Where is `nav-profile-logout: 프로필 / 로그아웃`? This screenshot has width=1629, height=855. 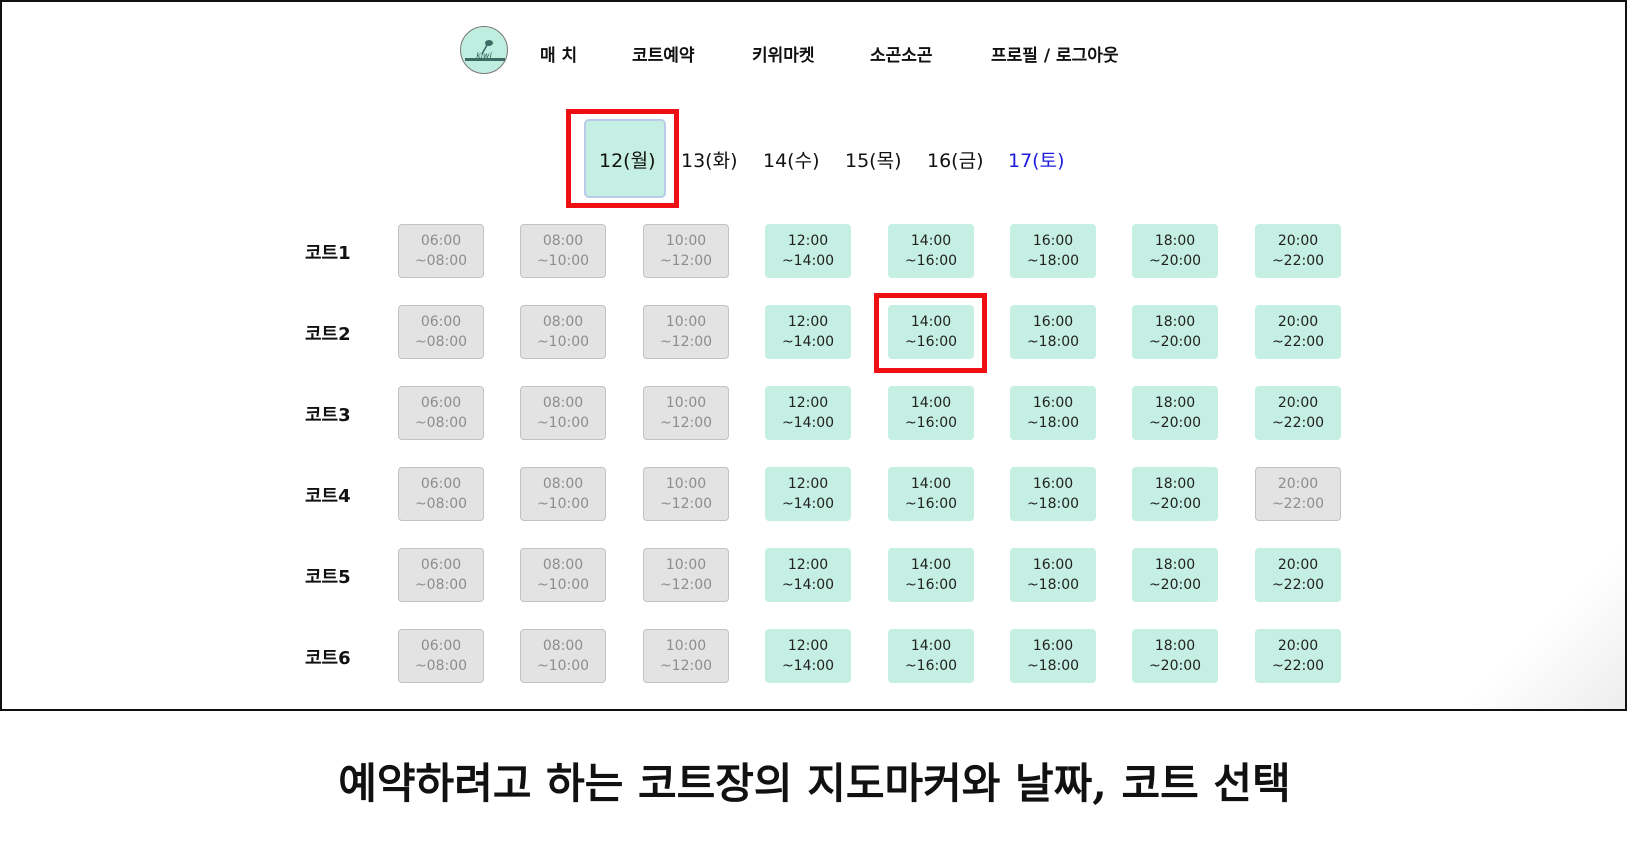
nav-profile-logout: 프로필 / 로그아웃 is located at coordinates (1055, 53).